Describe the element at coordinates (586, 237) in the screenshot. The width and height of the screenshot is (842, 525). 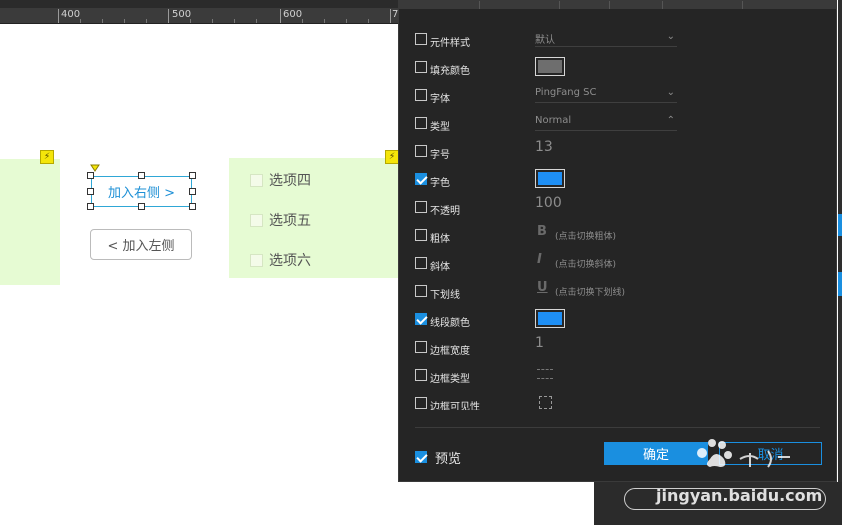
I see `format-hint: (点击切换粗体)` at that location.